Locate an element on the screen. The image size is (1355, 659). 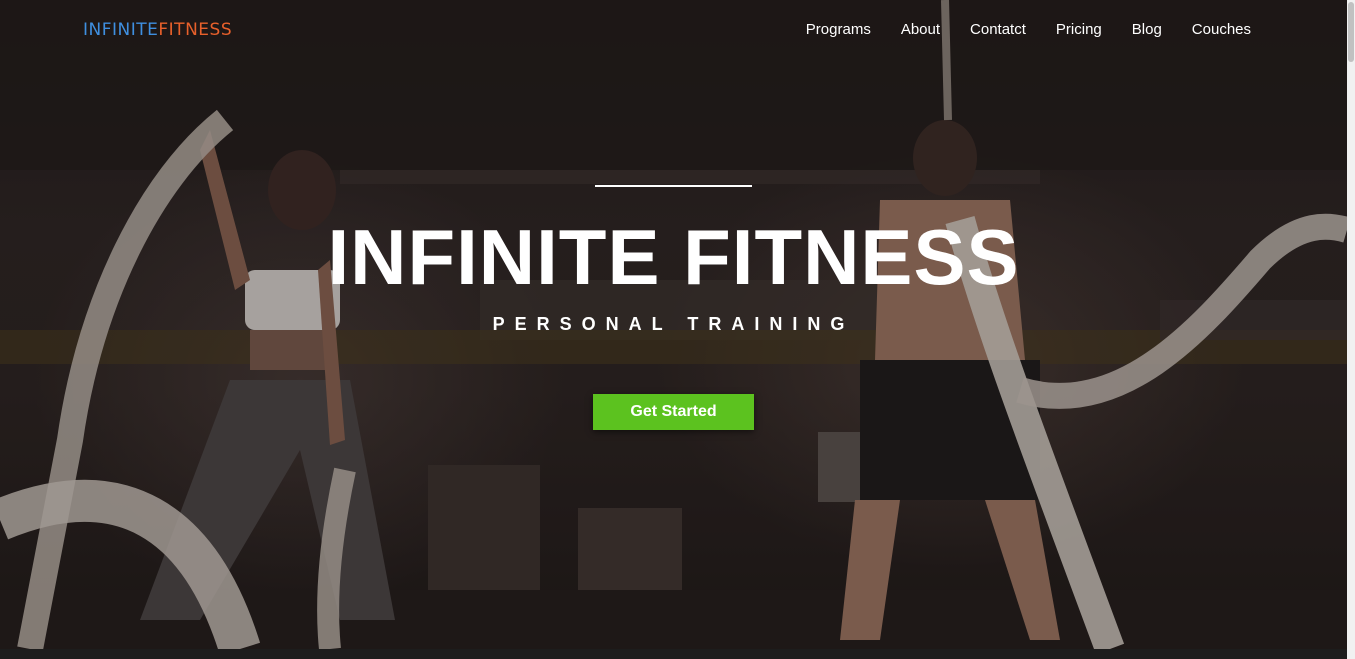
nav-link-pricing: Pricing is located at coordinates (1079, 29).